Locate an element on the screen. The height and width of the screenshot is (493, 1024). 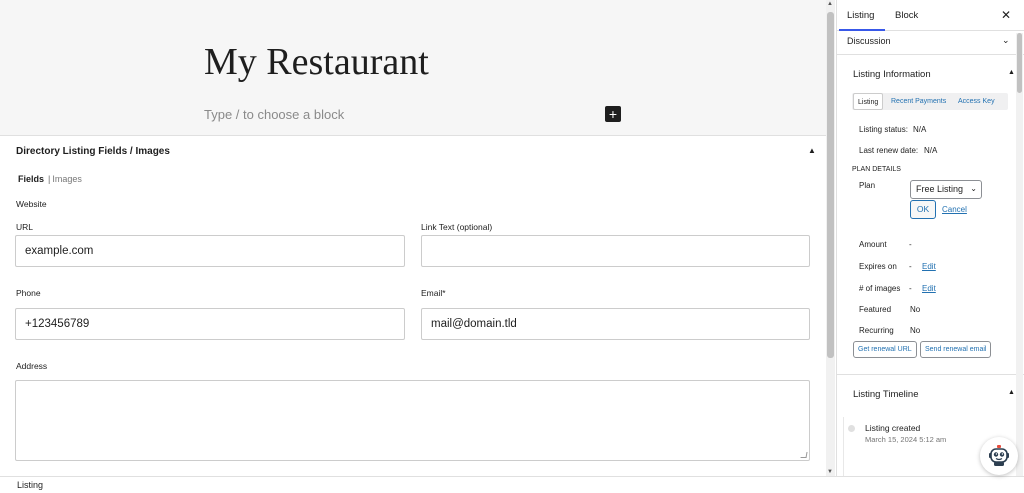
cancel-link: Cancel is located at coordinates (954, 209).